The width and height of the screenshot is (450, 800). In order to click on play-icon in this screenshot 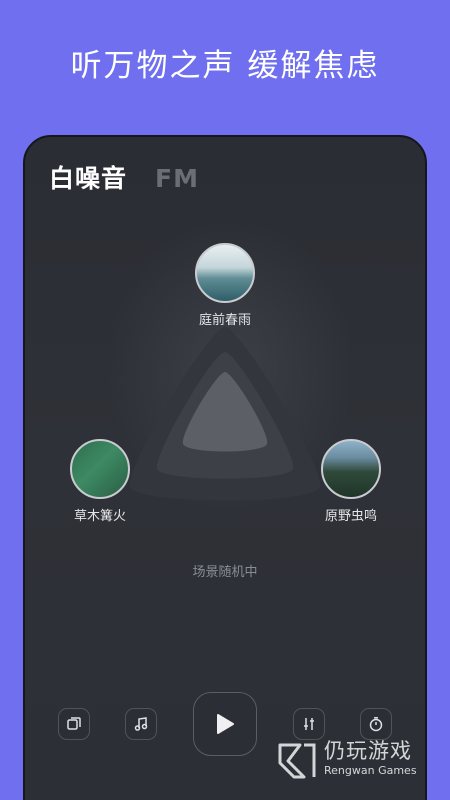, I will do `click(225, 724)`.